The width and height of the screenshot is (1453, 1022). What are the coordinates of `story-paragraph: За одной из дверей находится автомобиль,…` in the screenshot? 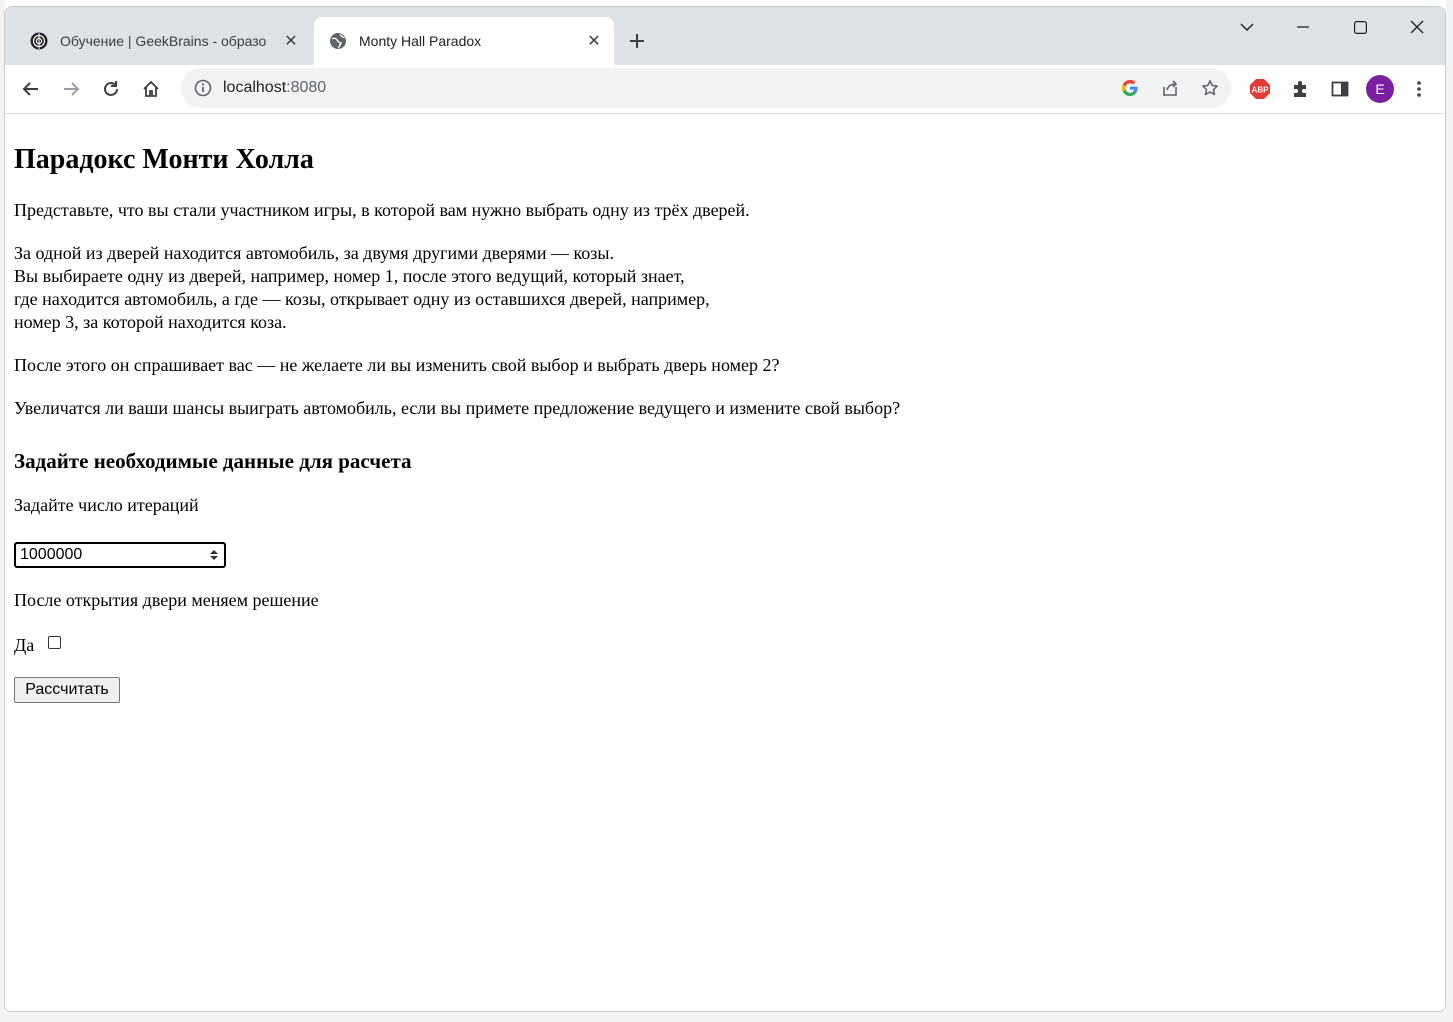 It's located at (362, 288).